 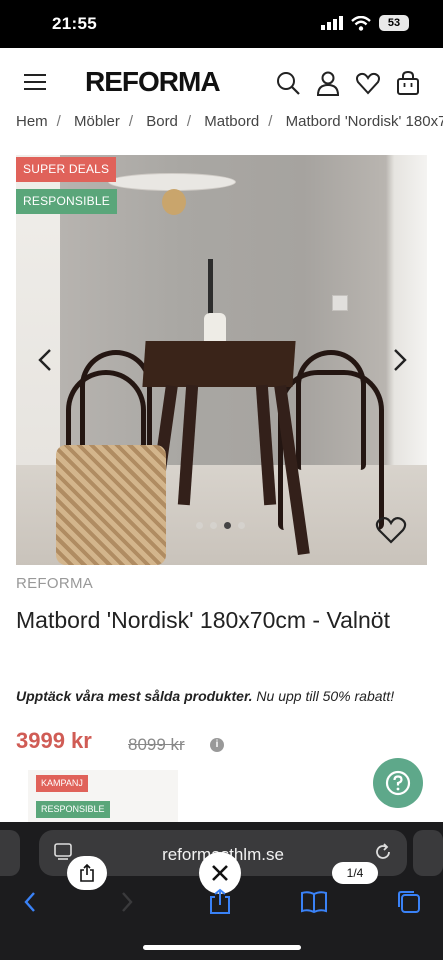 What do you see at coordinates (400, 360) in the screenshot?
I see `gallery-next-icon` at bounding box center [400, 360].